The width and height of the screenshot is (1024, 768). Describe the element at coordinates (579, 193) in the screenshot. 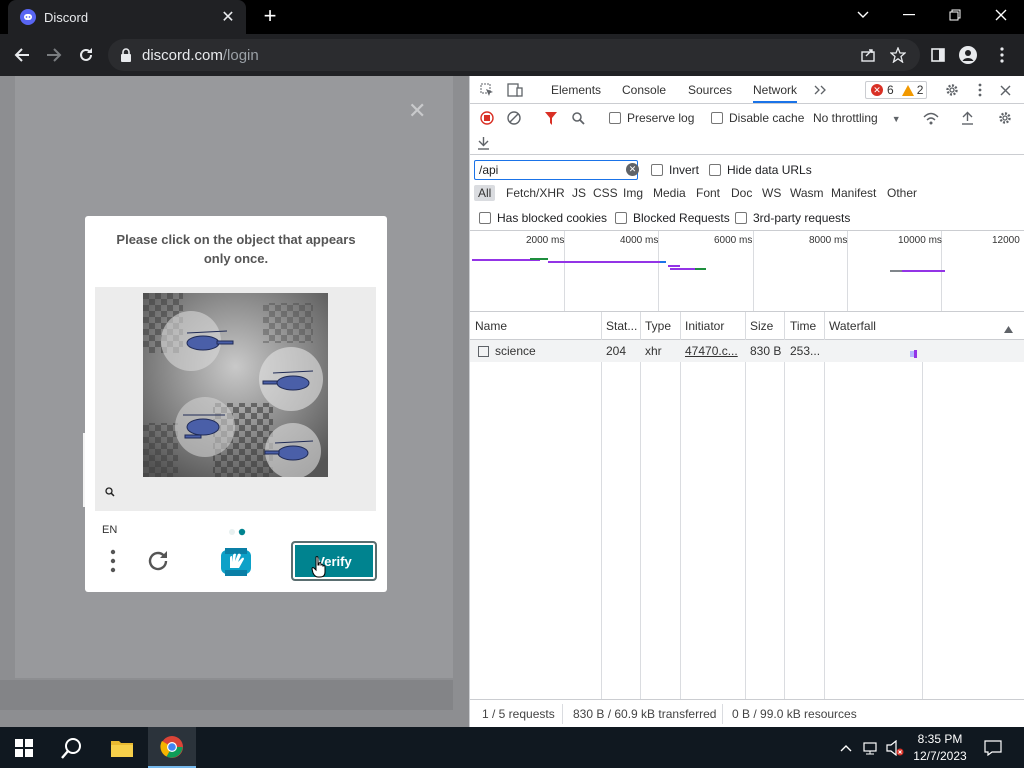

I see `type-filter-js: JS` at that location.